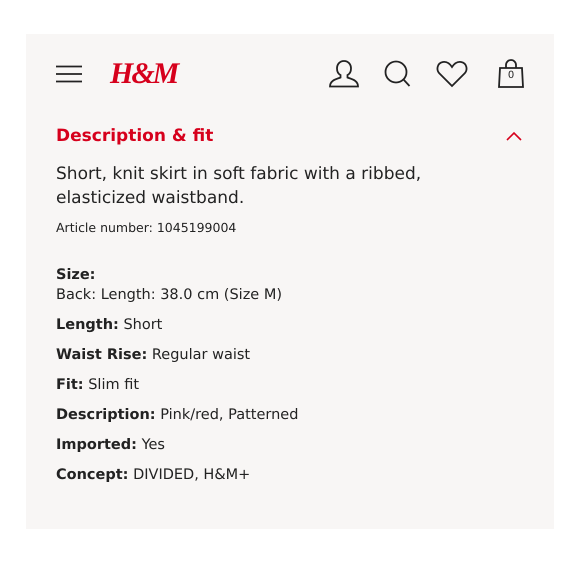 The width and height of the screenshot is (580, 580). Describe the element at coordinates (110, 325) in the screenshot. I see `attribute-text: Length: Short` at that location.